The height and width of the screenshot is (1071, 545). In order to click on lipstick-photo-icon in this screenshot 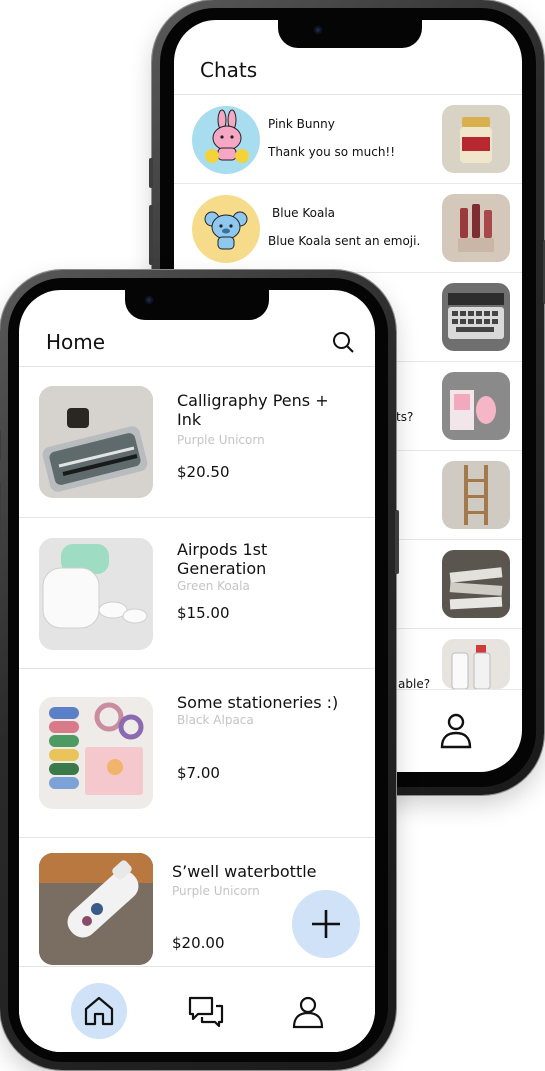, I will do `click(476, 228)`.